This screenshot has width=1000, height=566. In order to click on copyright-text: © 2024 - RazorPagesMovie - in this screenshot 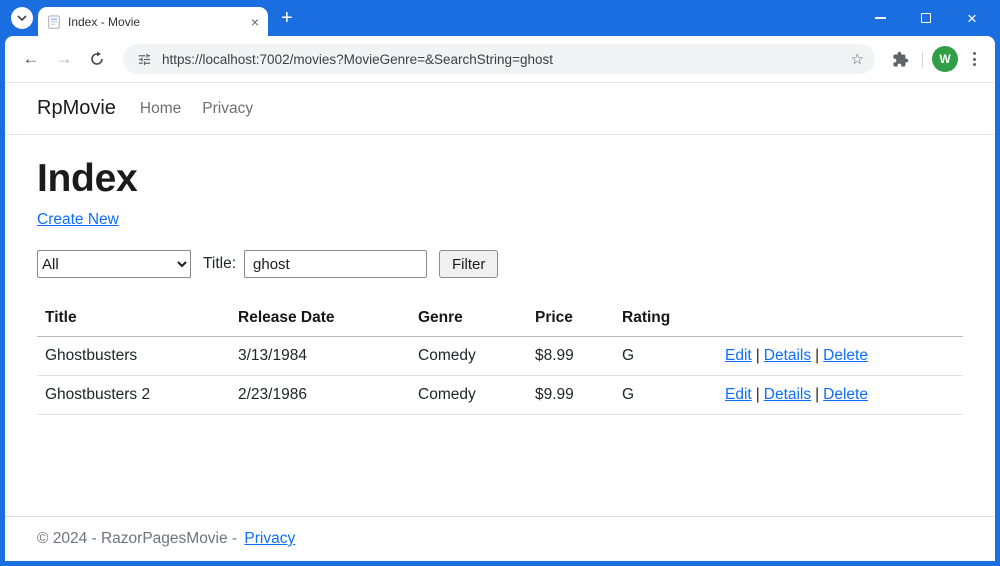, I will do `click(137, 538)`.